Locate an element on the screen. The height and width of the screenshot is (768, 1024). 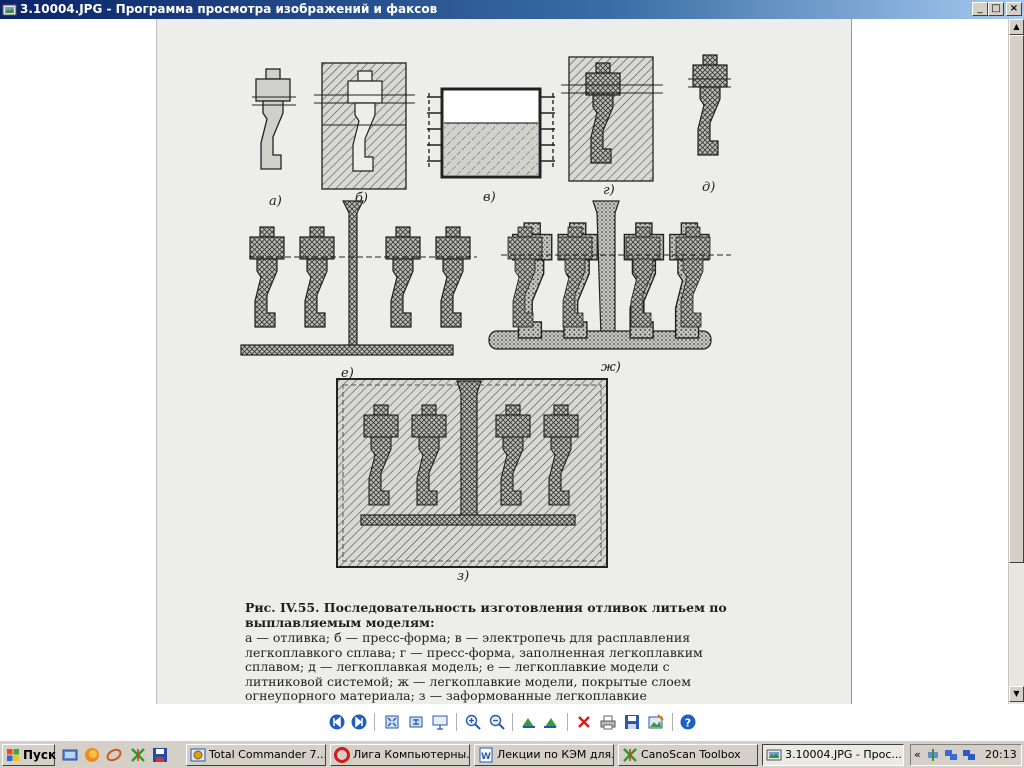
minimize-button: _ is located at coordinates (980, 9).